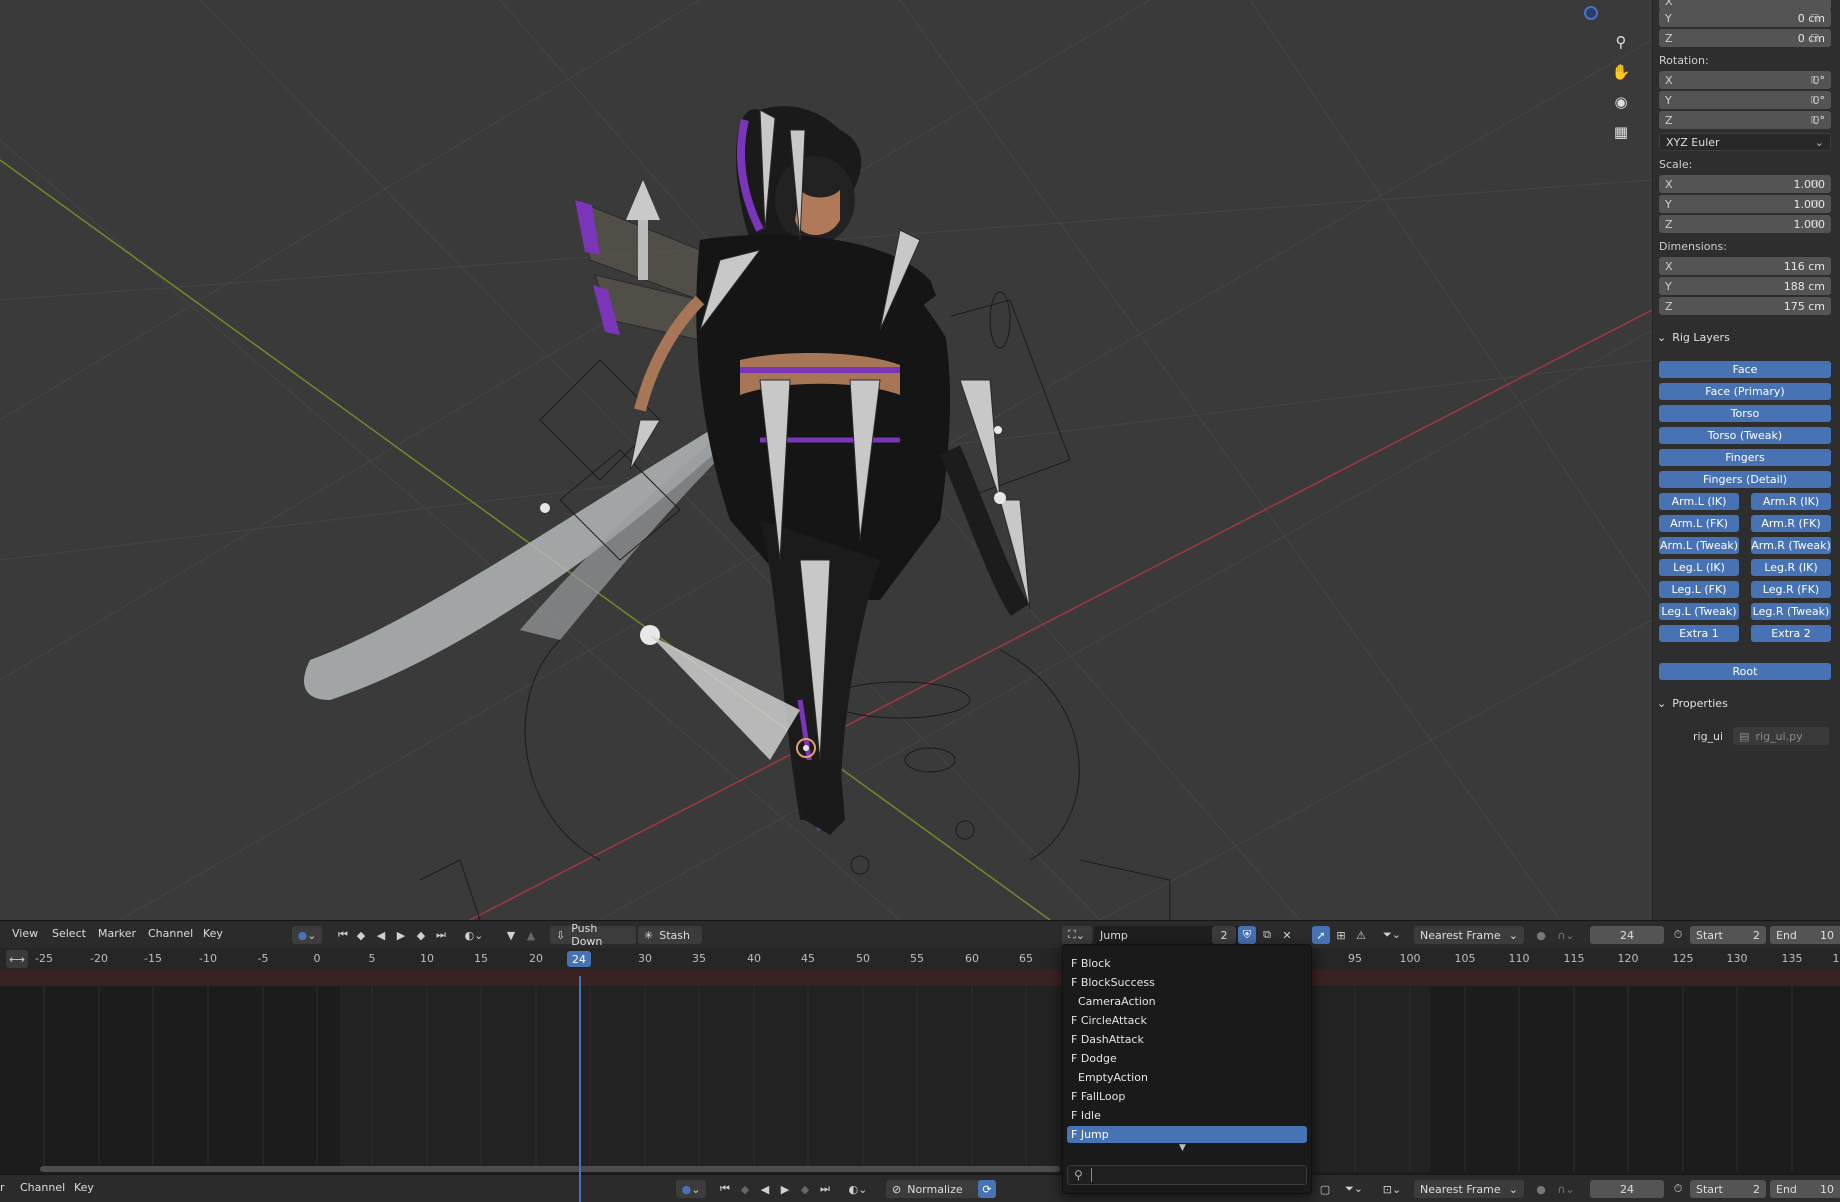 The width and height of the screenshot is (1840, 1202). I want to click on rig-layer-arm-r-ik-button: Arm.R (IK), so click(1791, 501).